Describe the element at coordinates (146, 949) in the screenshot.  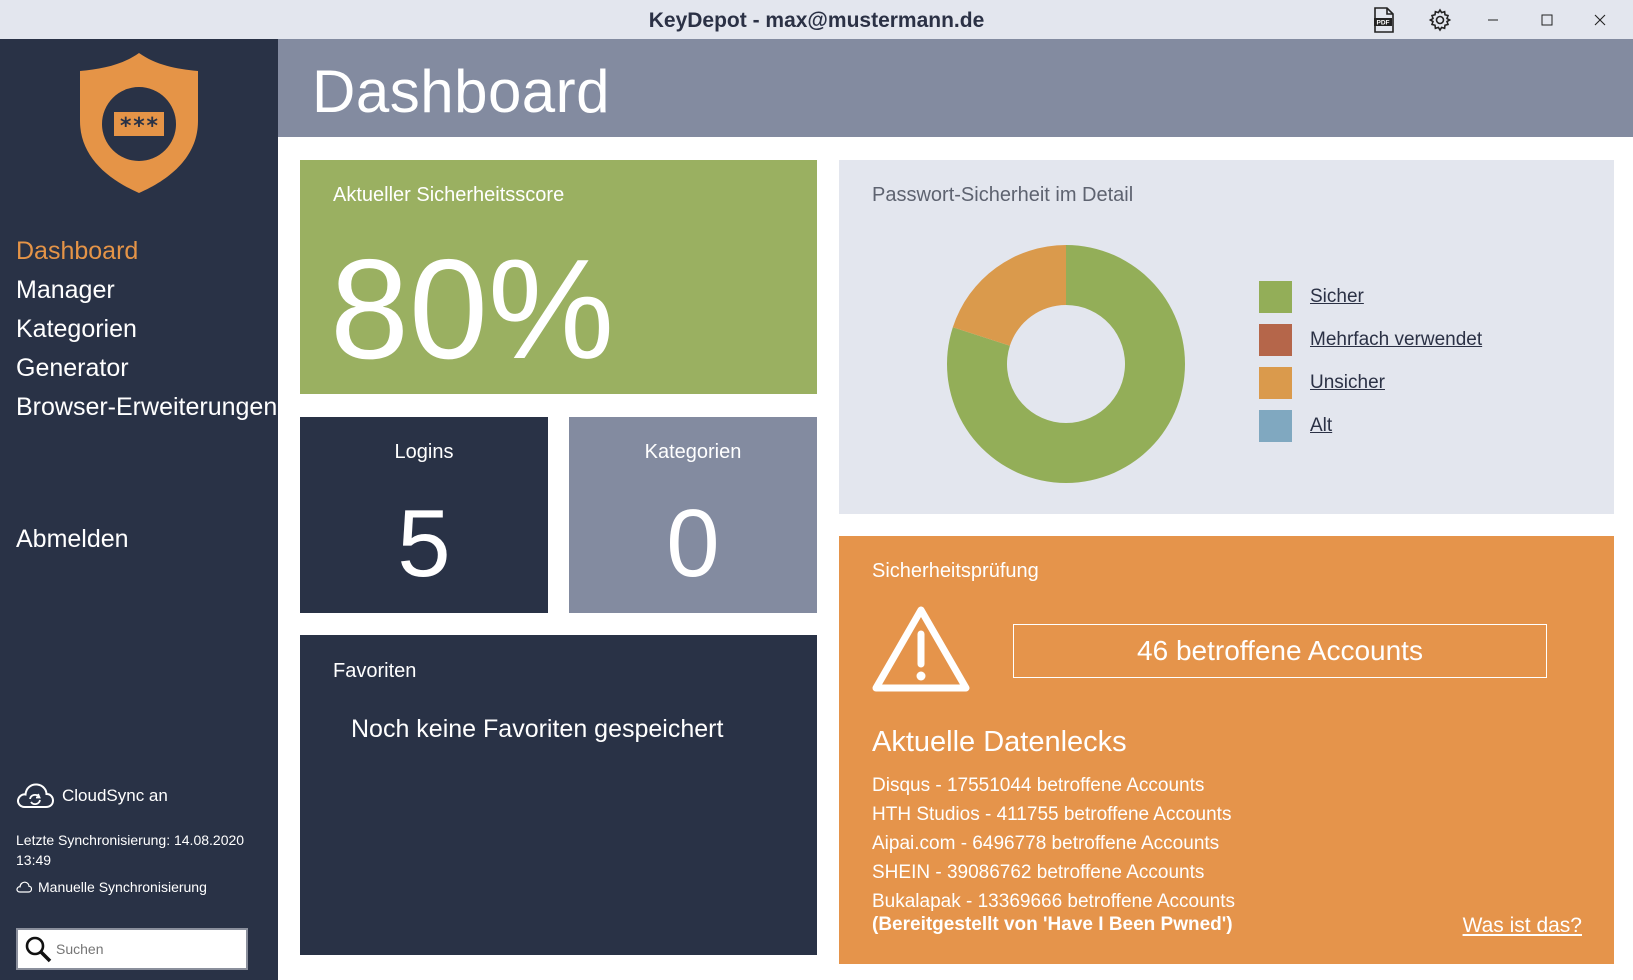
I see `search-input` at that location.